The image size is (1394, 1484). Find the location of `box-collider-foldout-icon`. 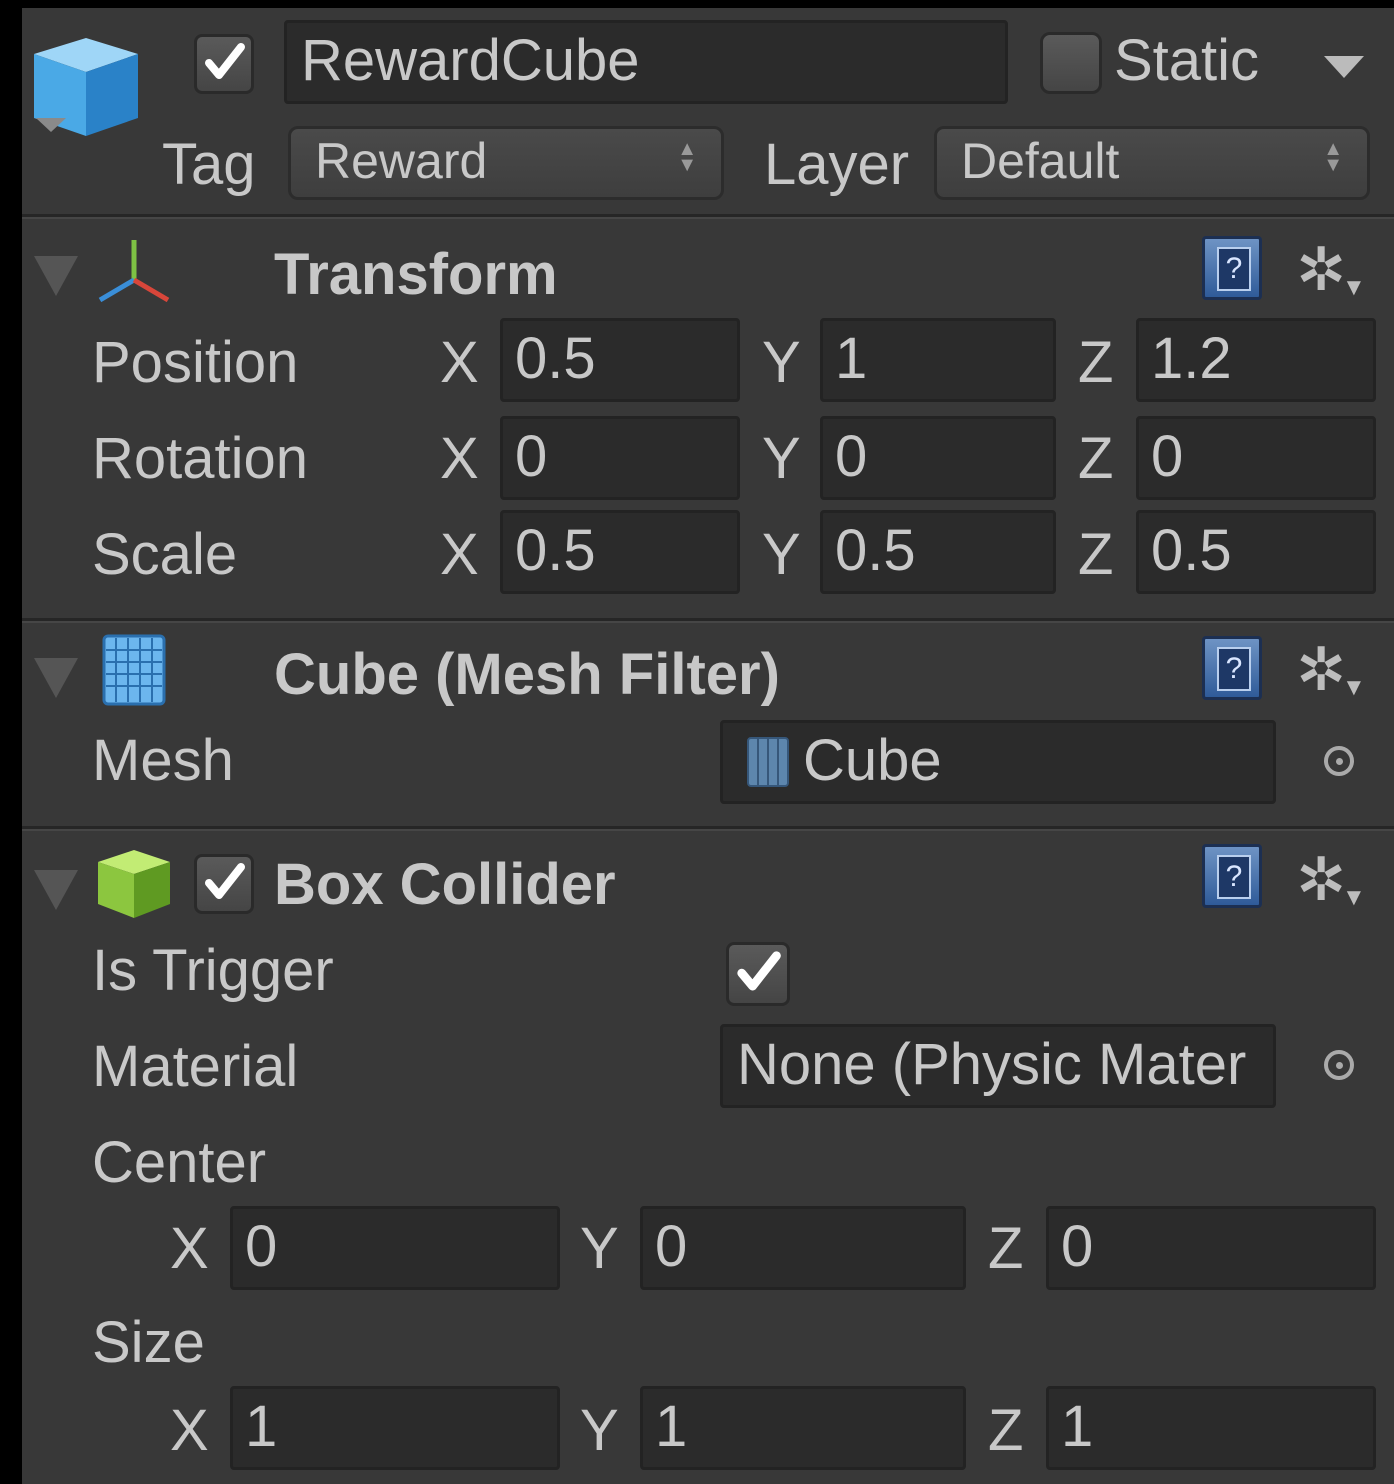

box-collider-foldout-icon is located at coordinates (56, 890).